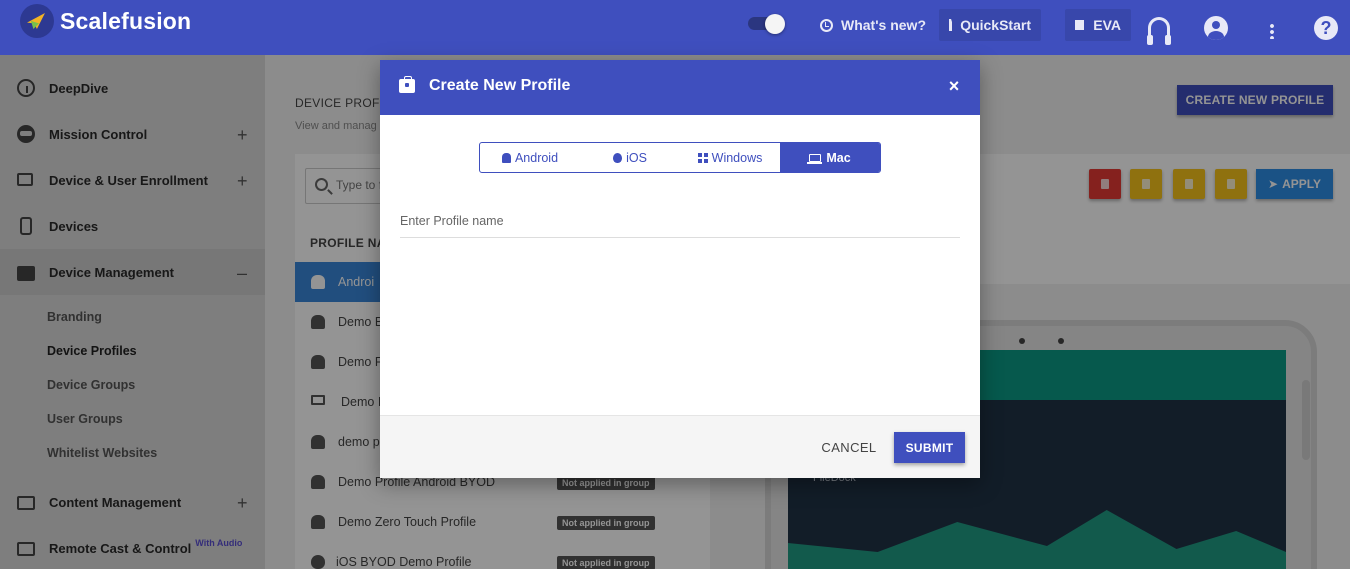 This screenshot has width=1350, height=569. I want to click on apple-icon, so click(618, 157).